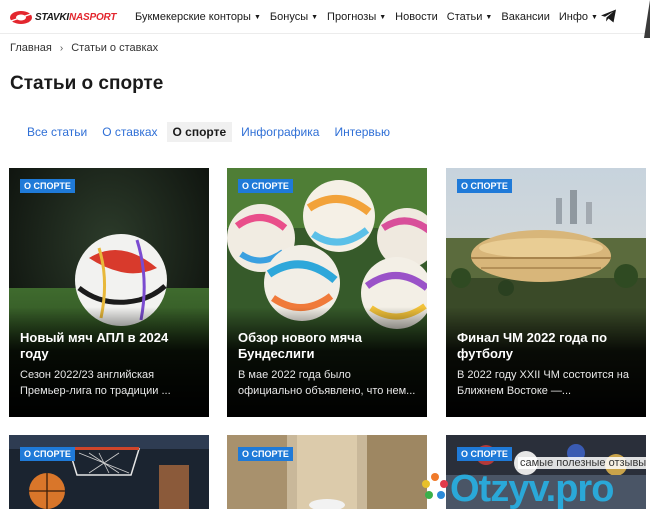  Describe the element at coordinates (470, 17) in the screenshot. I see `nav-articles: Статьи ▼` at that location.